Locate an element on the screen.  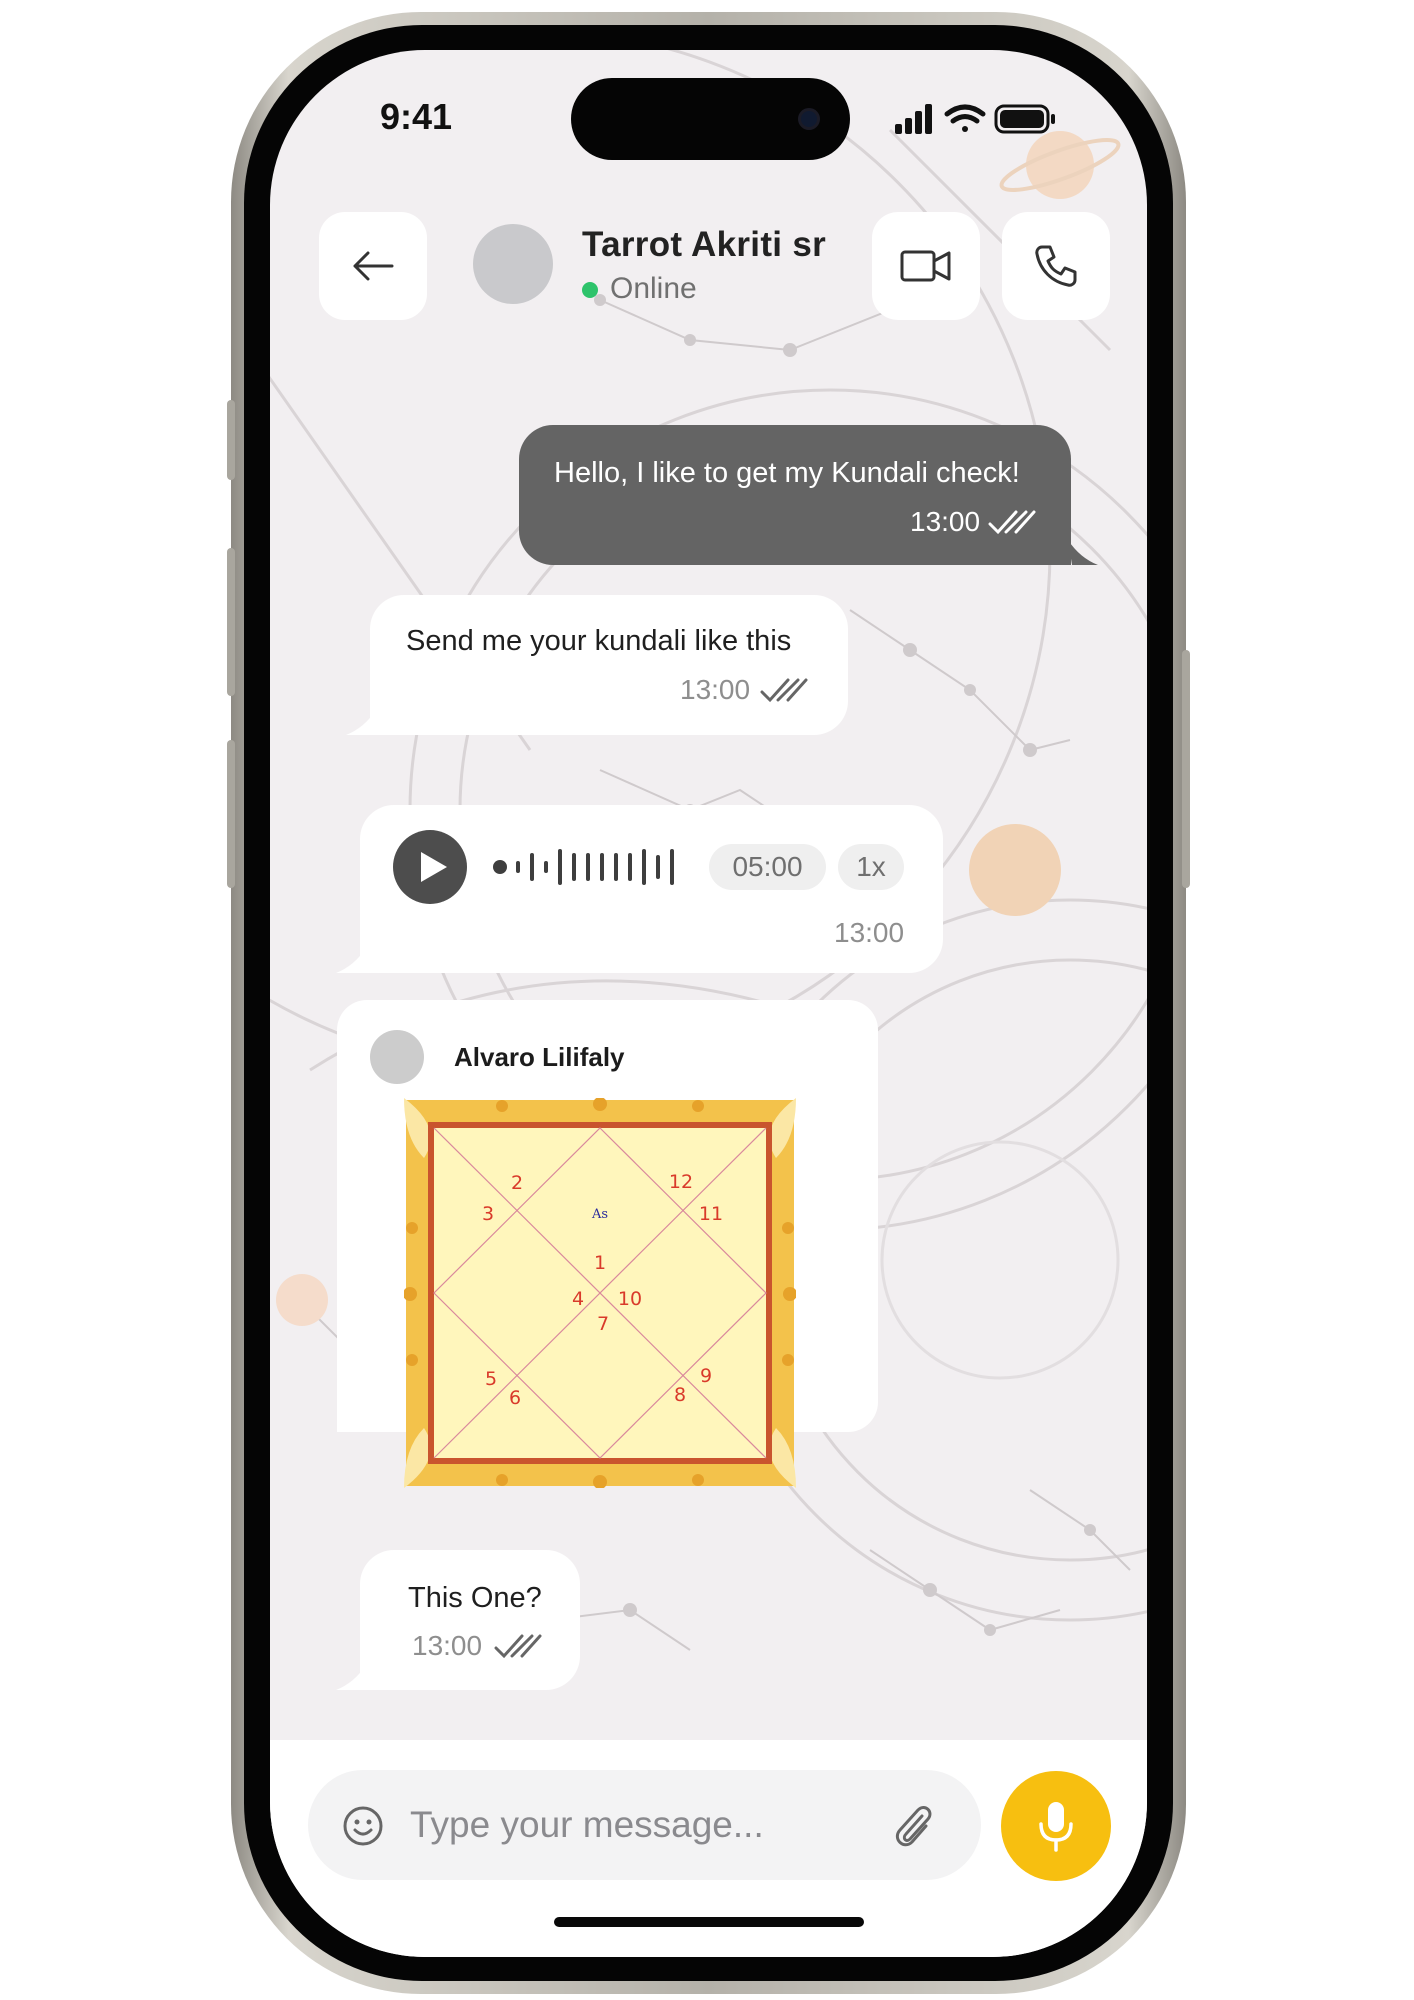
microphone-icon is located at coordinates (1056, 1827).